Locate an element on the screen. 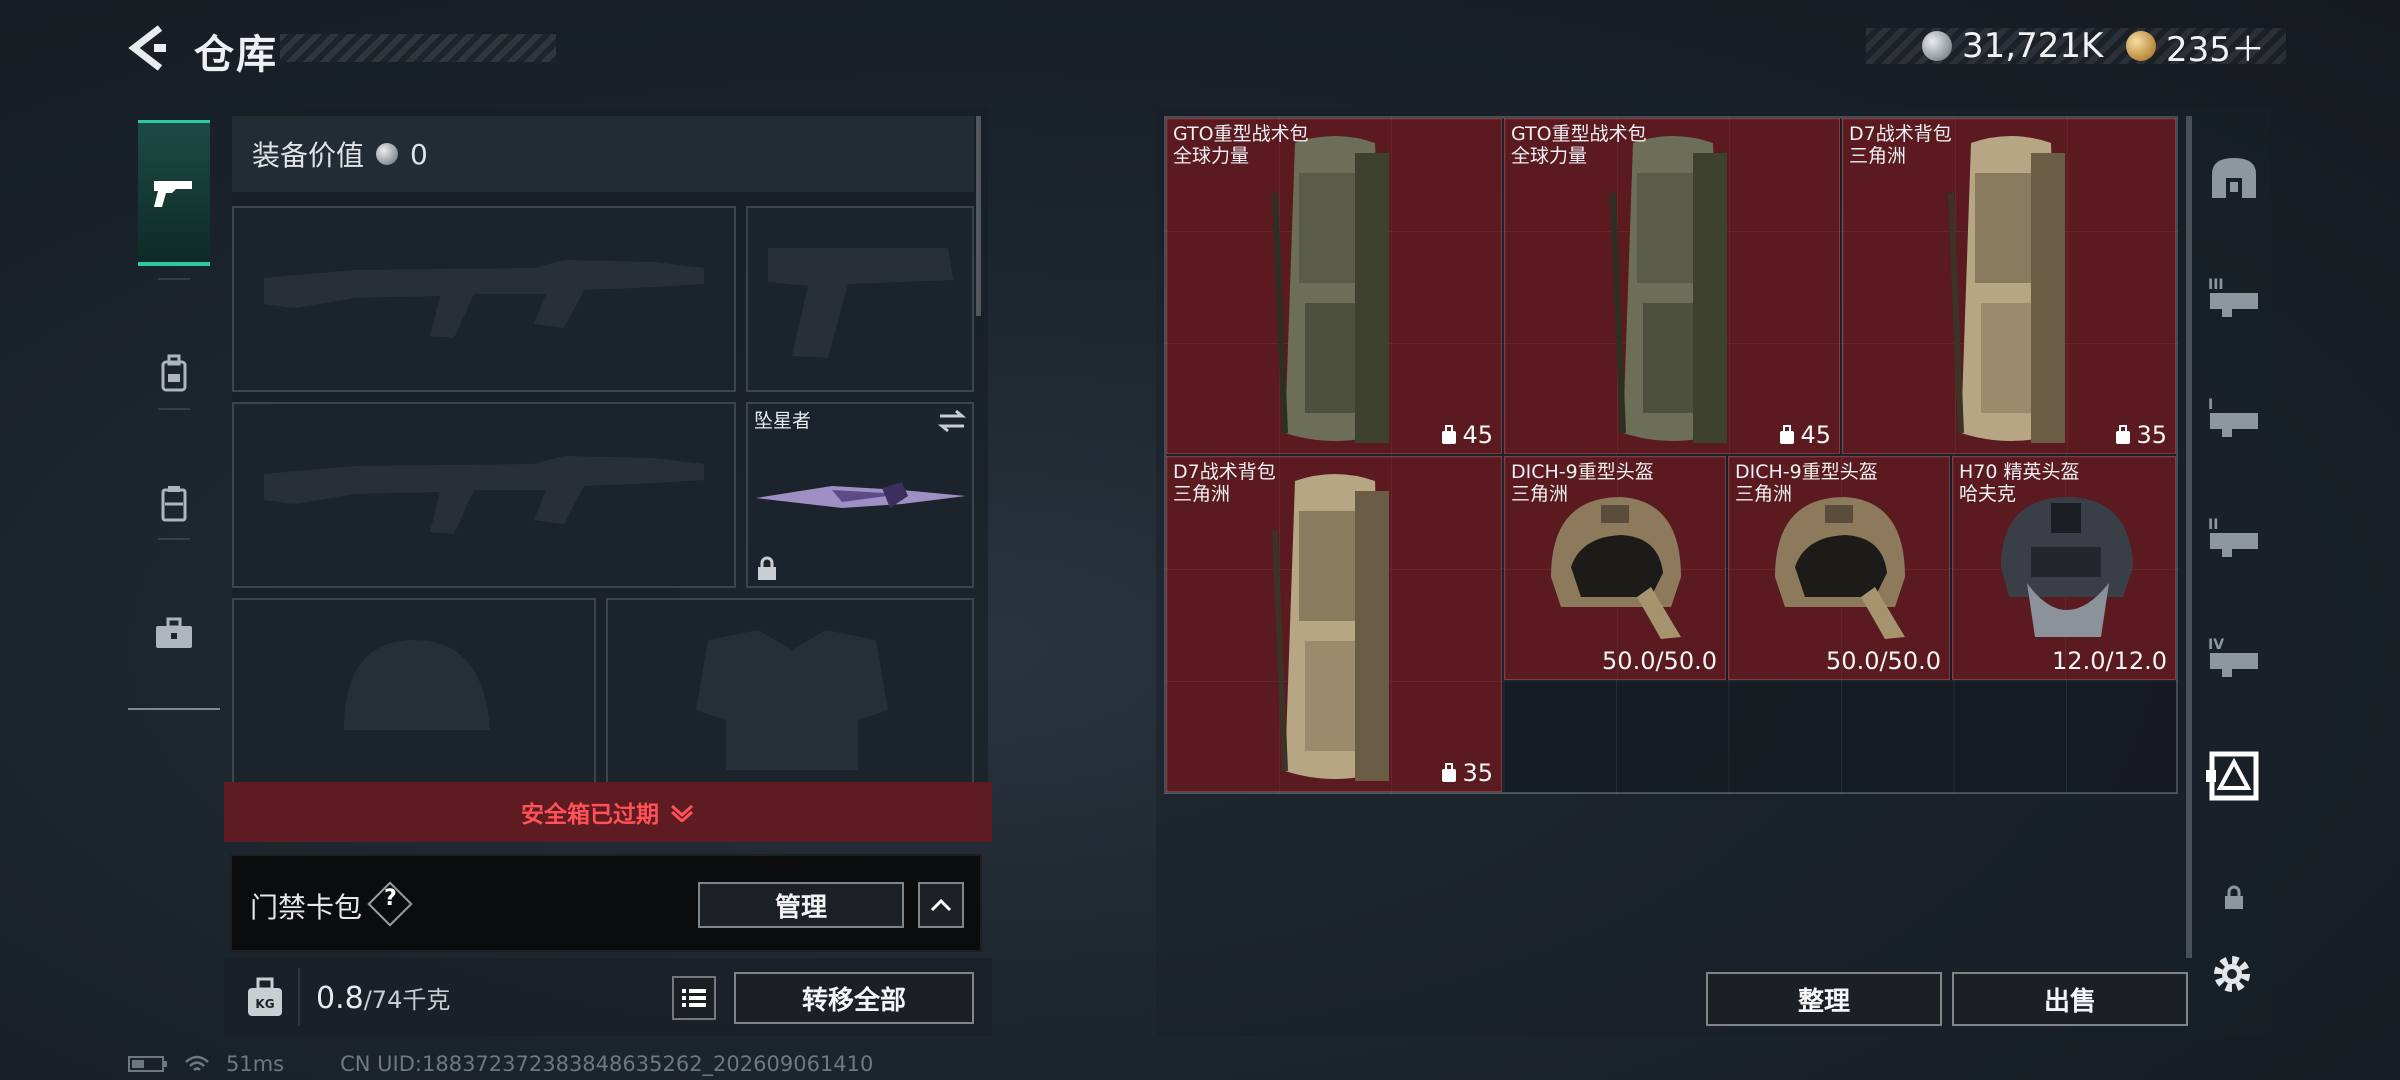  loadout-scrollbar is located at coordinates (978, 216).